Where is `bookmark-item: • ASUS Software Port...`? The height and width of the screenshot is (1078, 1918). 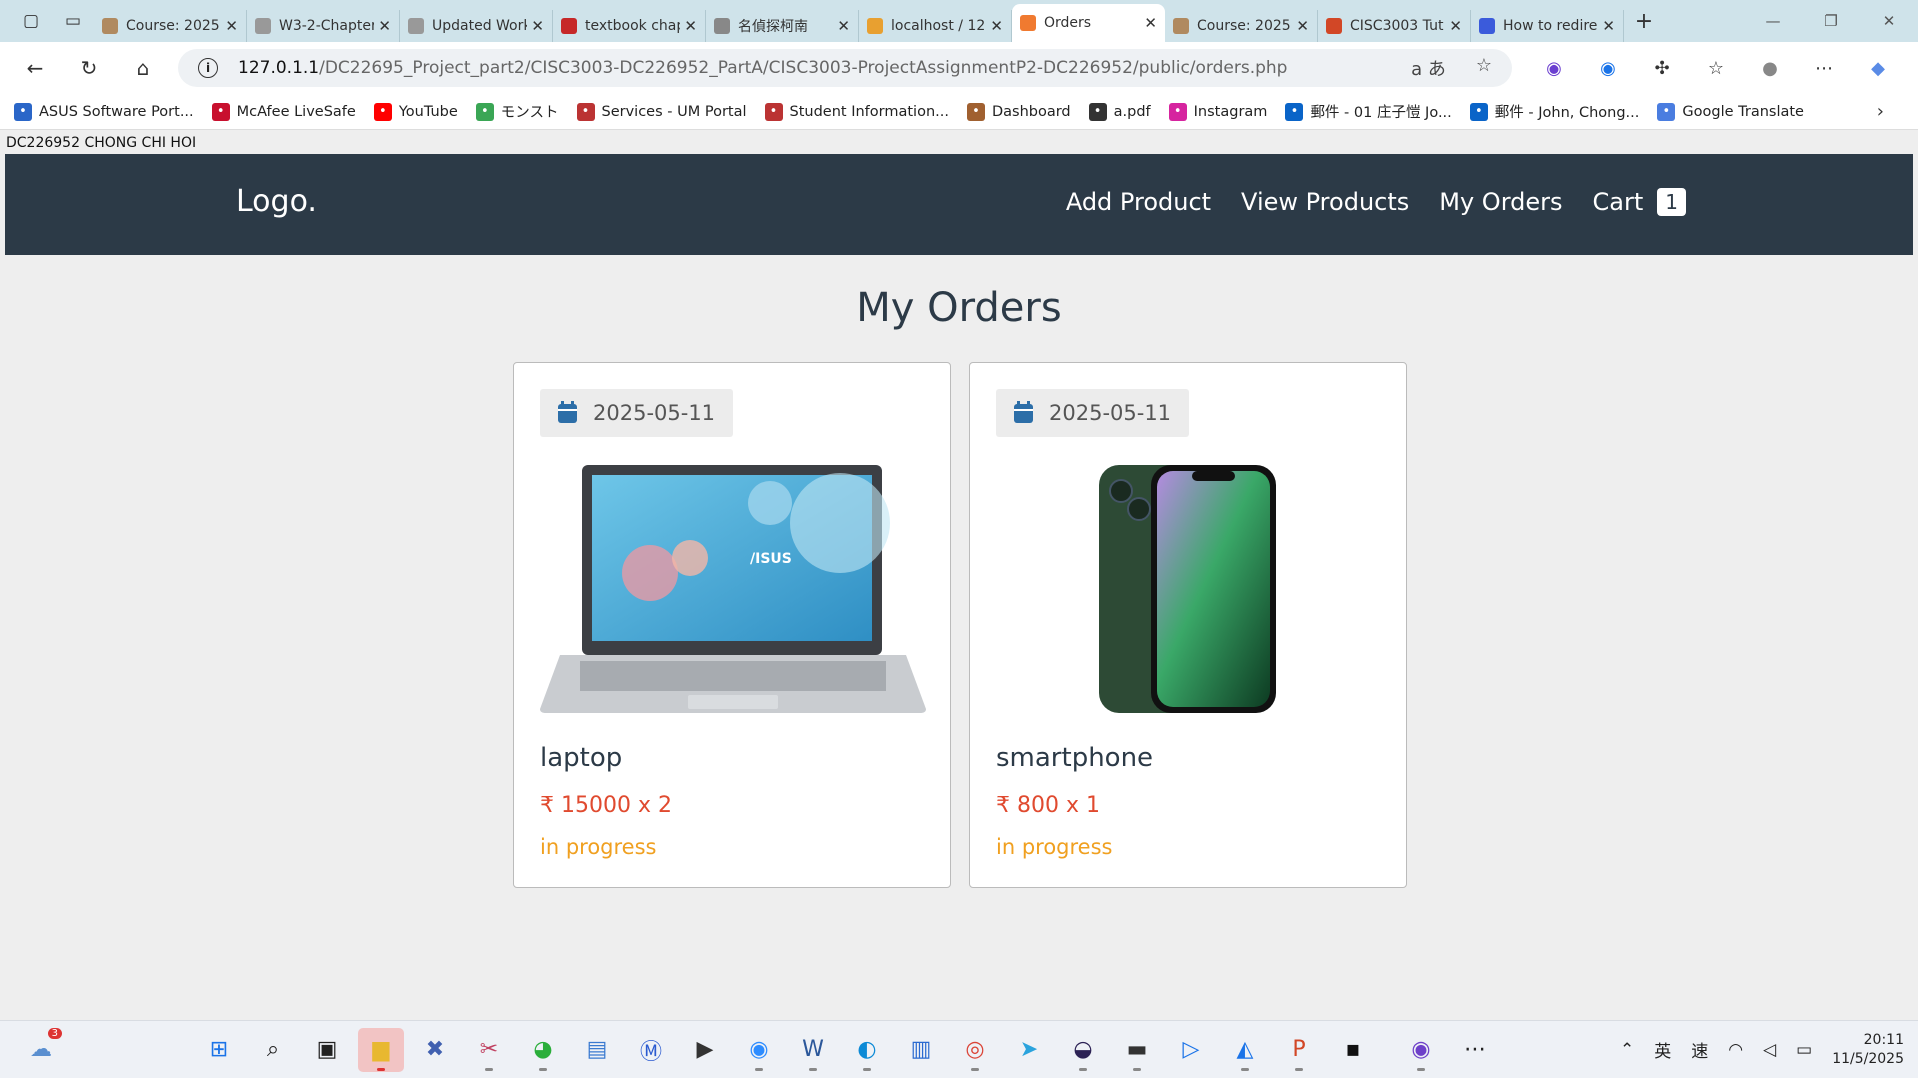 bookmark-item: • ASUS Software Port... is located at coordinates (104, 111).